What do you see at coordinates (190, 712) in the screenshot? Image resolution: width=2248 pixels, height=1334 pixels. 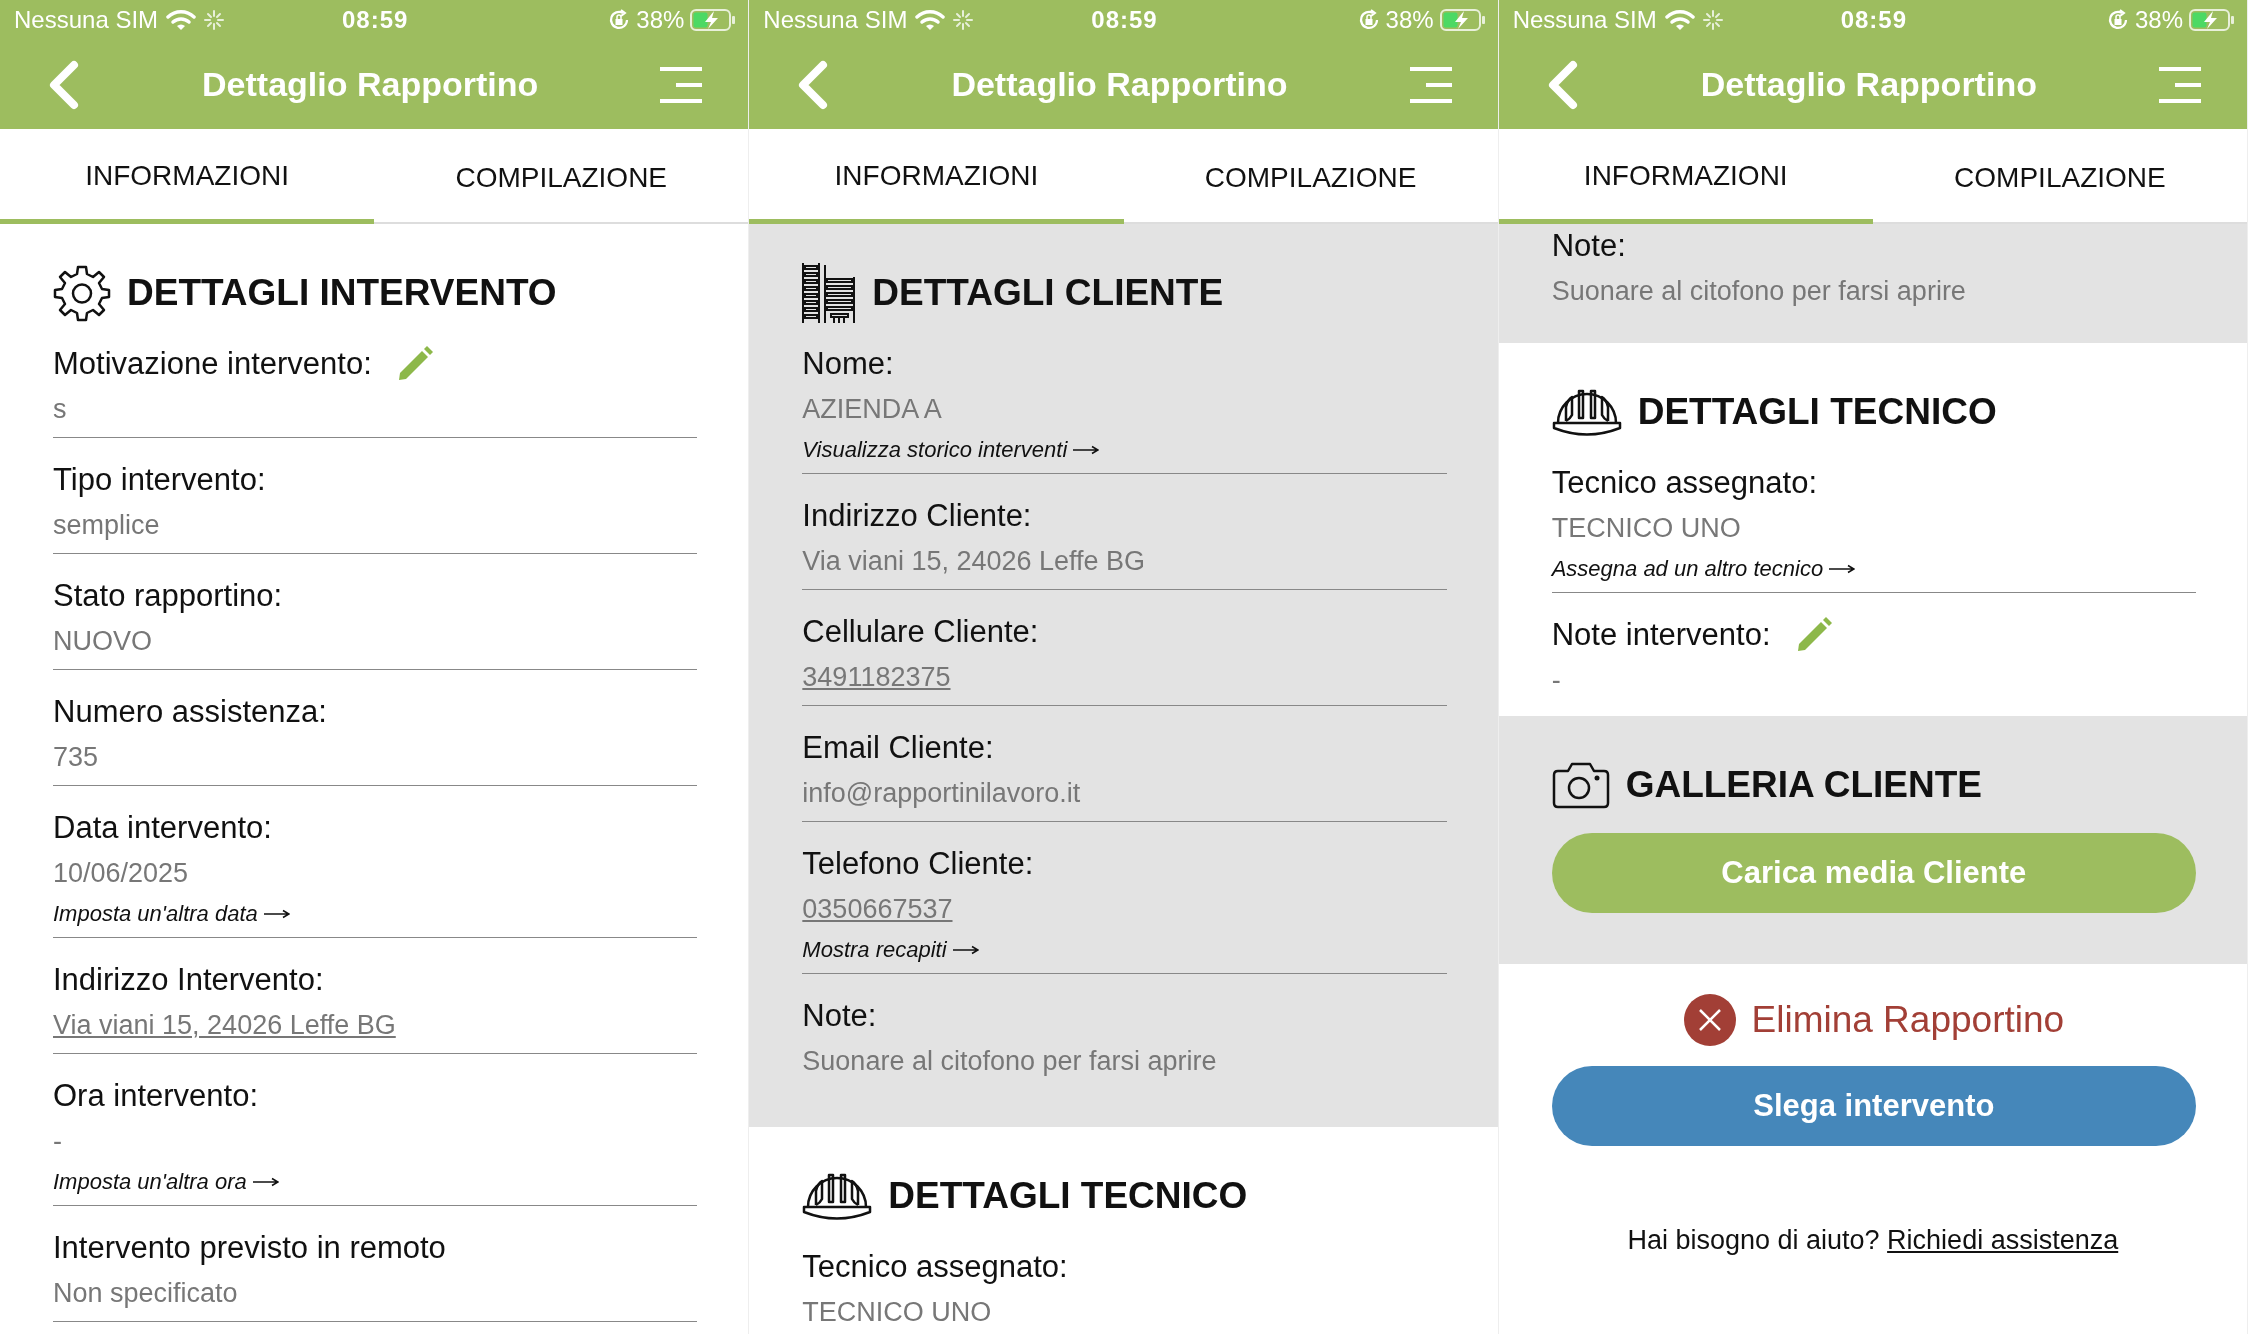 I see `field-label: Numero assistenza:` at bounding box center [190, 712].